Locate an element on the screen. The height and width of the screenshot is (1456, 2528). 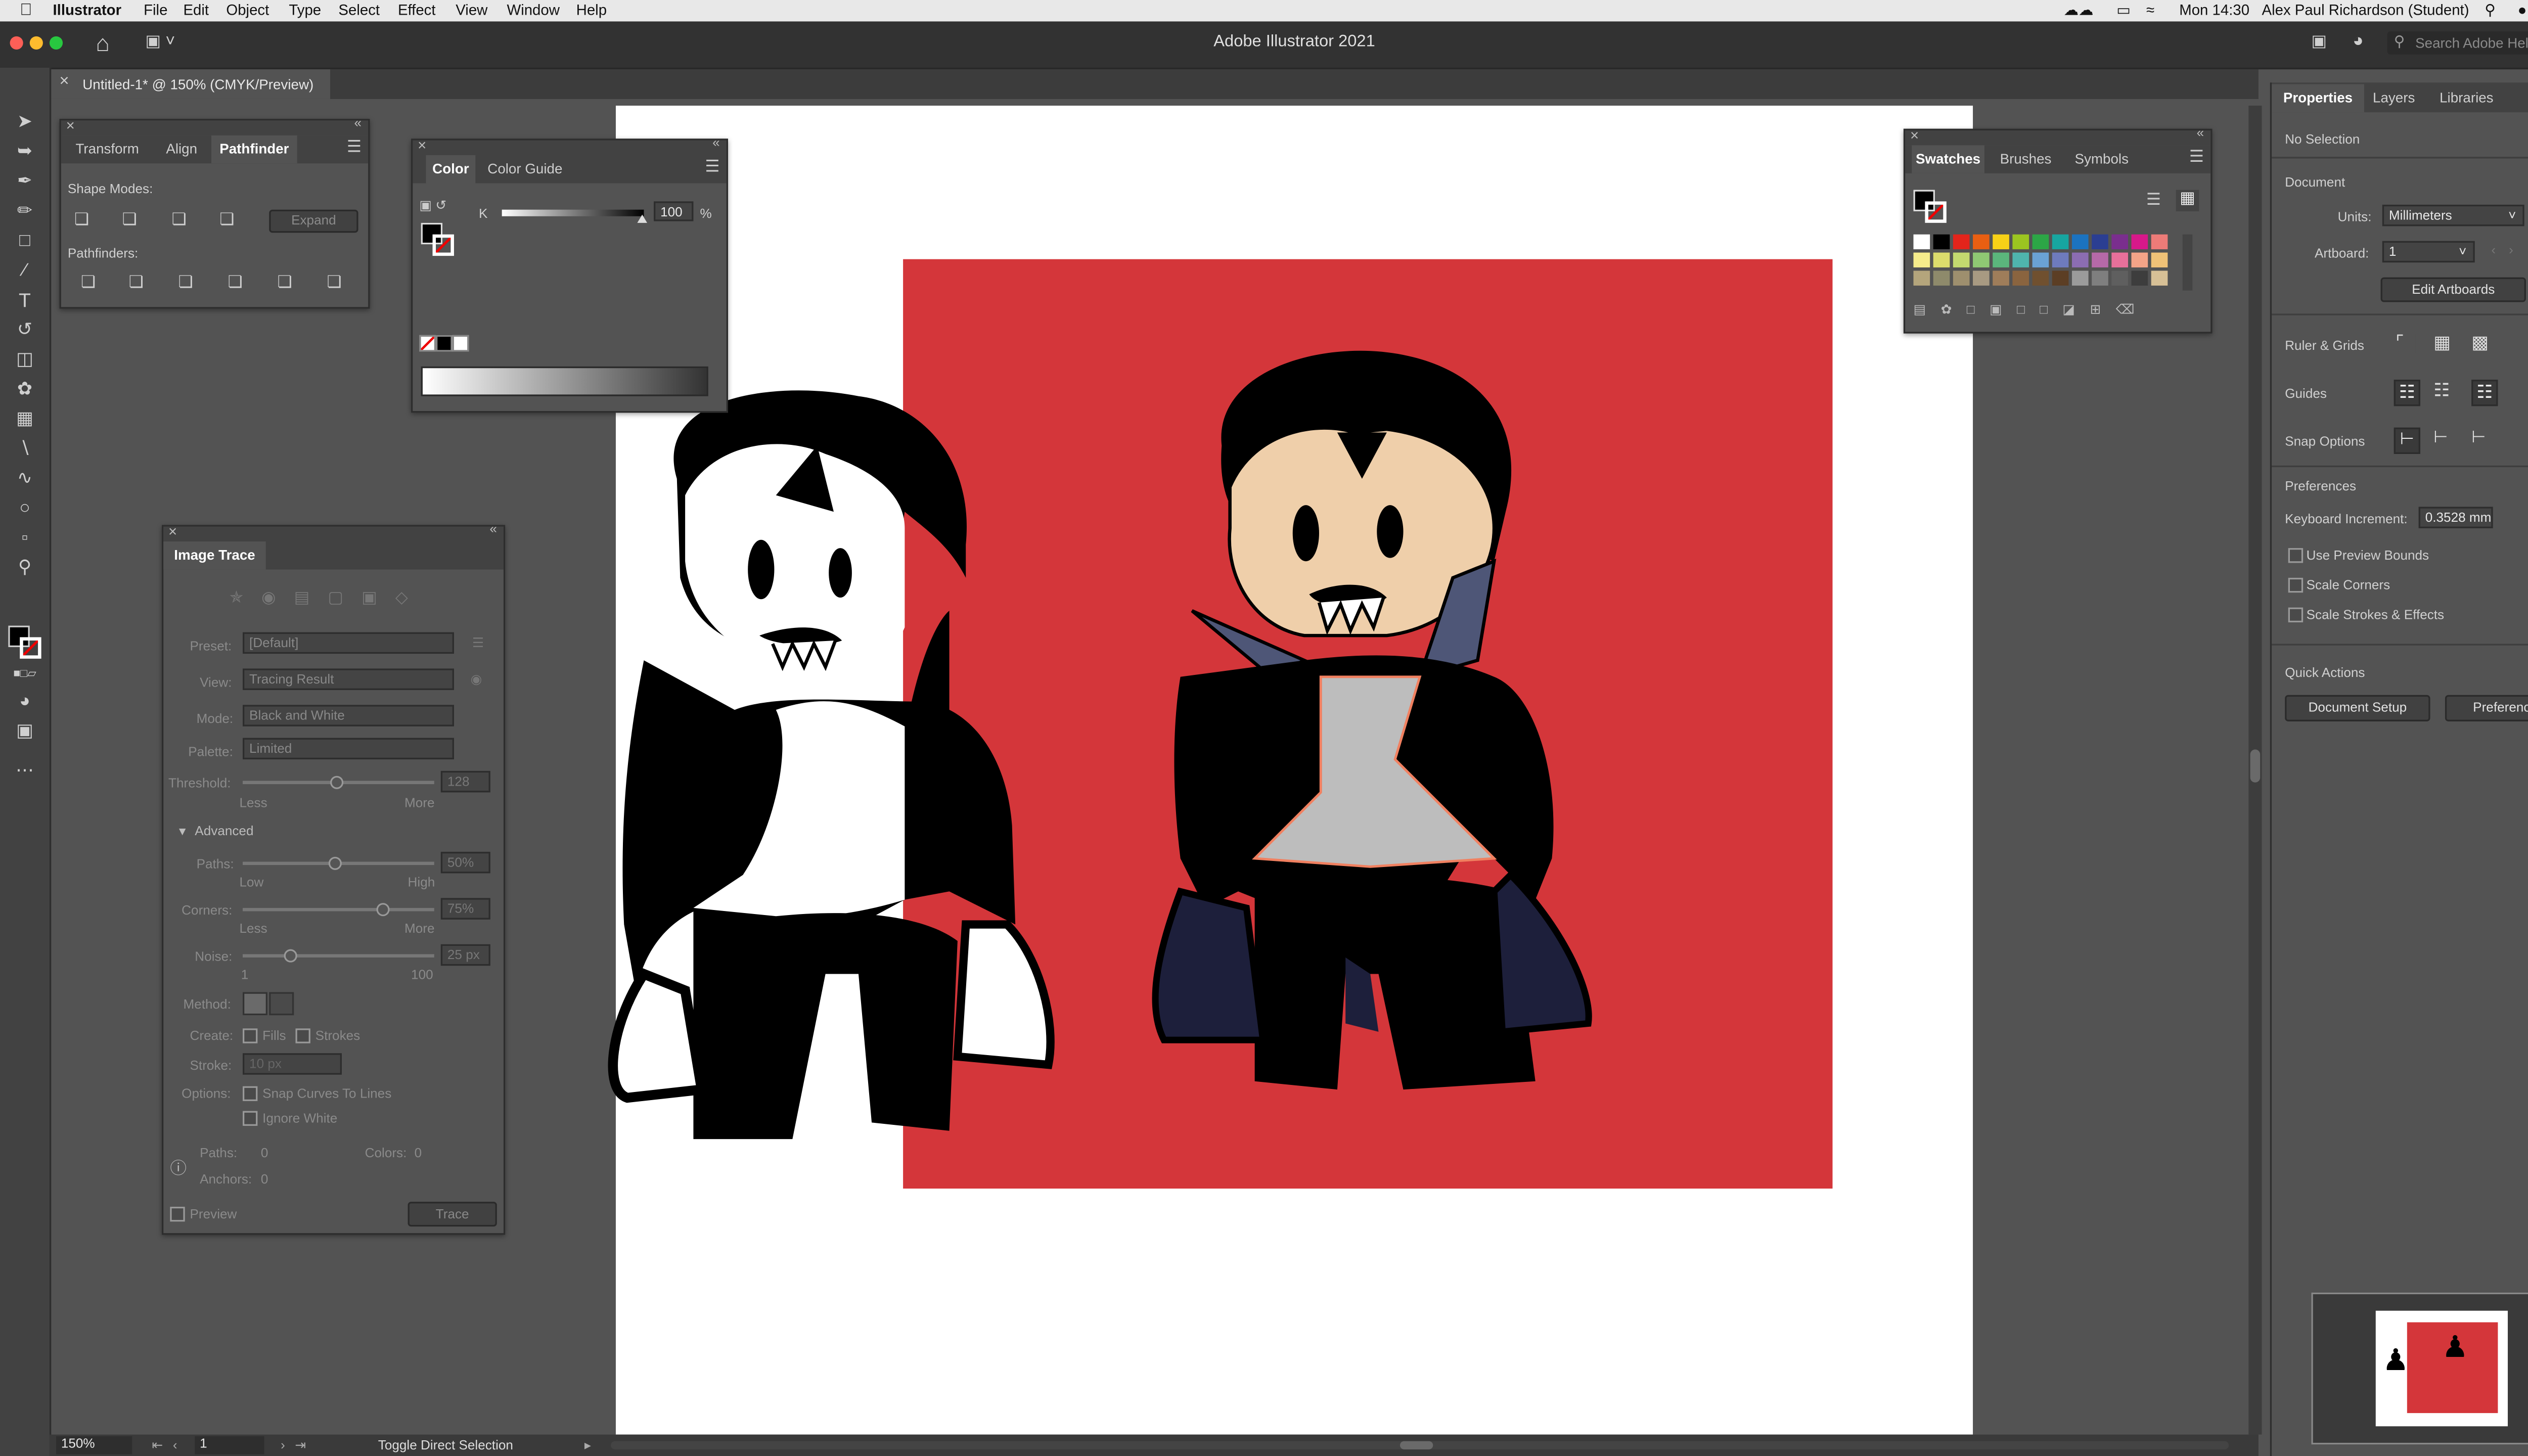
list-view-icon: ☰ is located at coordinates (2154, 201).